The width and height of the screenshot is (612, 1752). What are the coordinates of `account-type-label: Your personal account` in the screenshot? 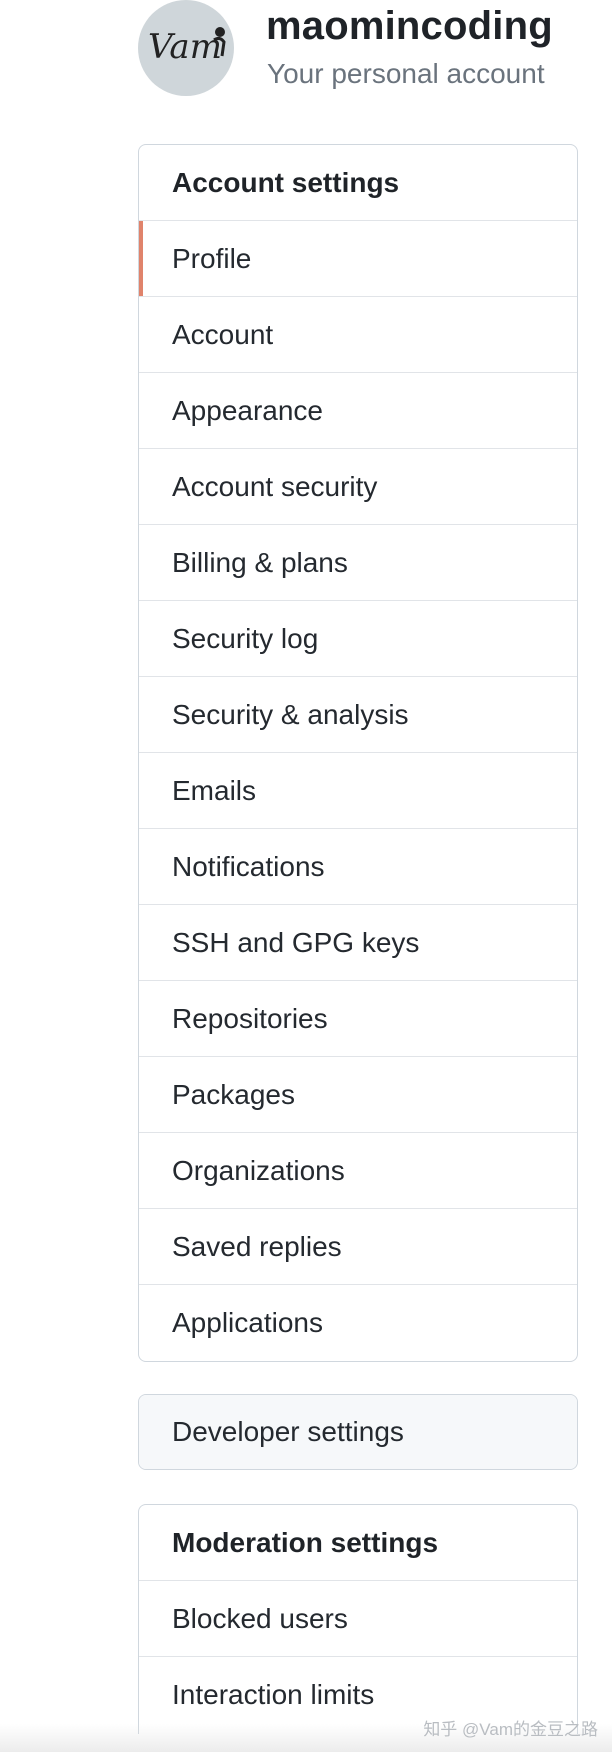 It's located at (406, 73).